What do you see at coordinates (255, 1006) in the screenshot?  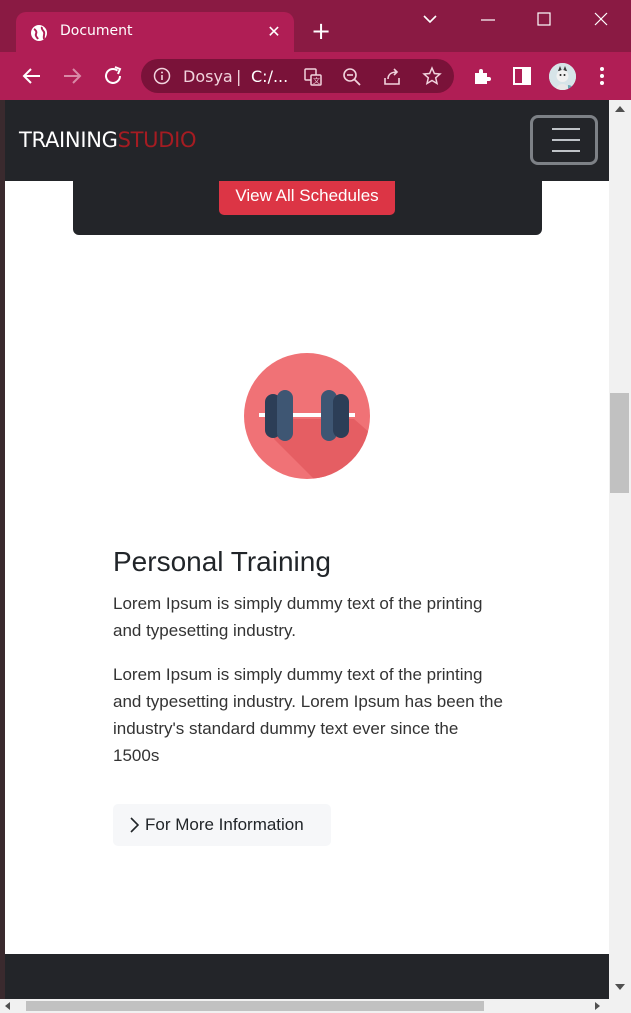 I see `horizontal-scroll-thumb` at bounding box center [255, 1006].